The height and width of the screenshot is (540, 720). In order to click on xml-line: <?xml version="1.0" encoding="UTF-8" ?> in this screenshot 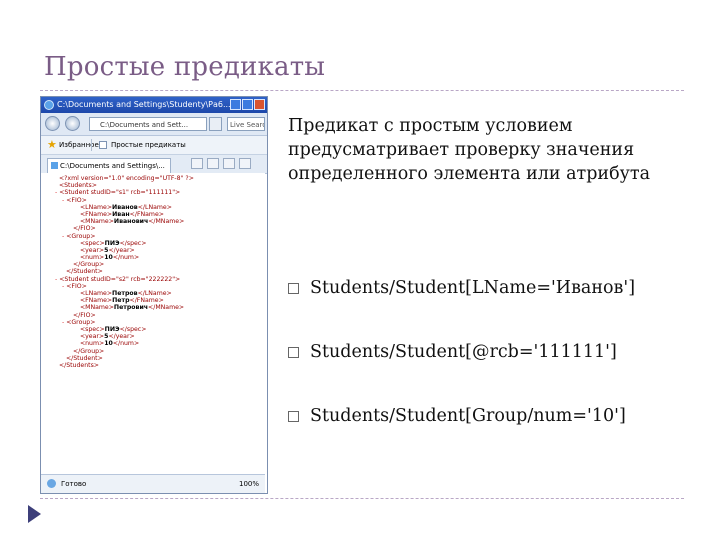, I will do `click(153, 178)`.